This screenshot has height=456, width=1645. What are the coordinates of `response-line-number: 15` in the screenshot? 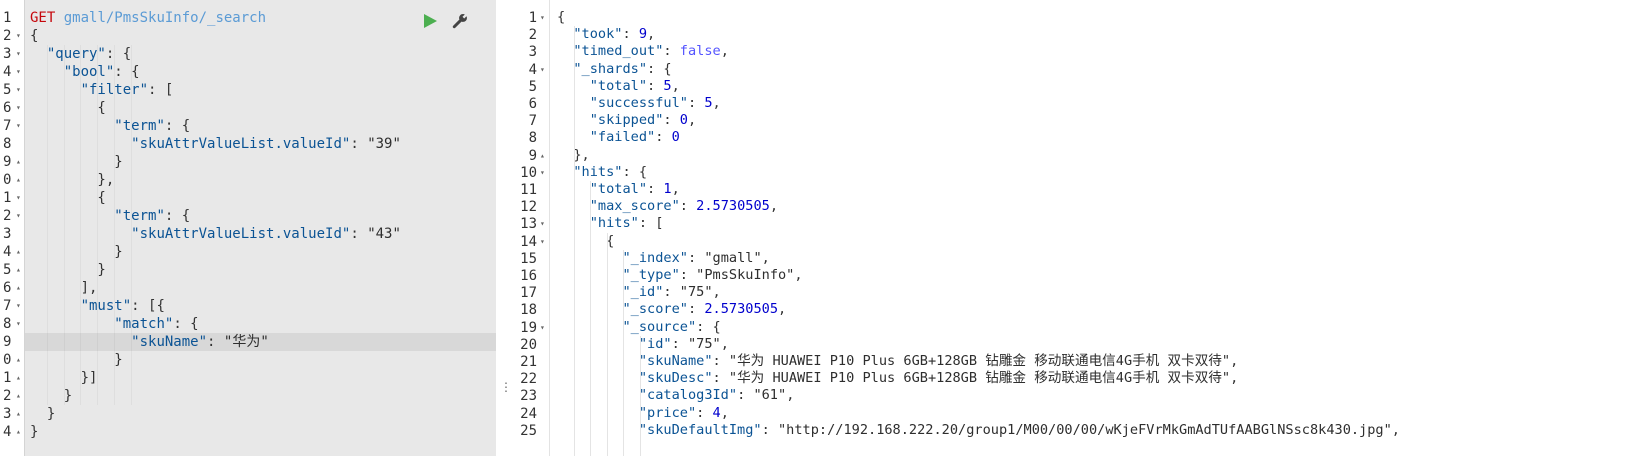 It's located at (528, 258).